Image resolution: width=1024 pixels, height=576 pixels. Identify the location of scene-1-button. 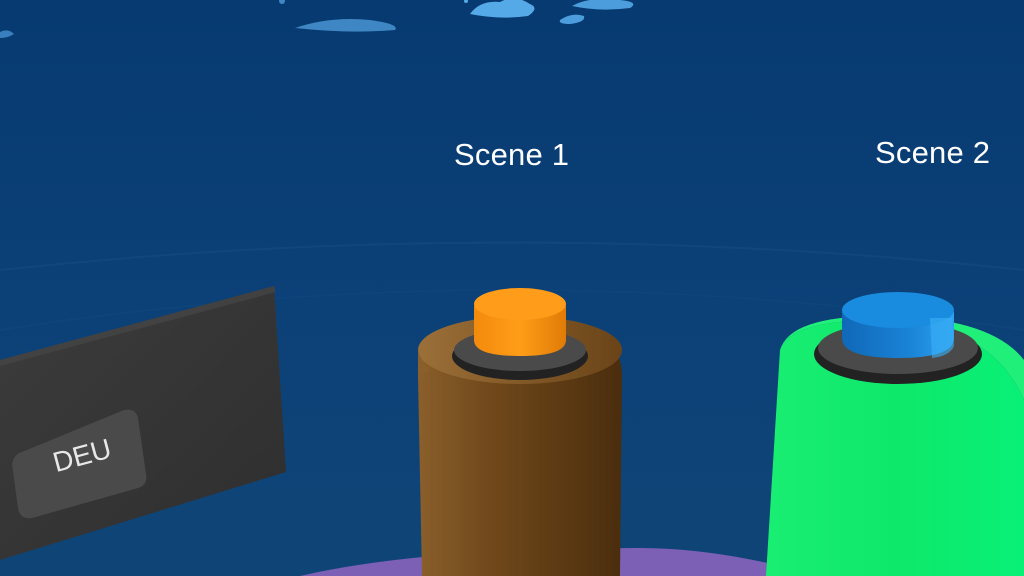
(520, 322).